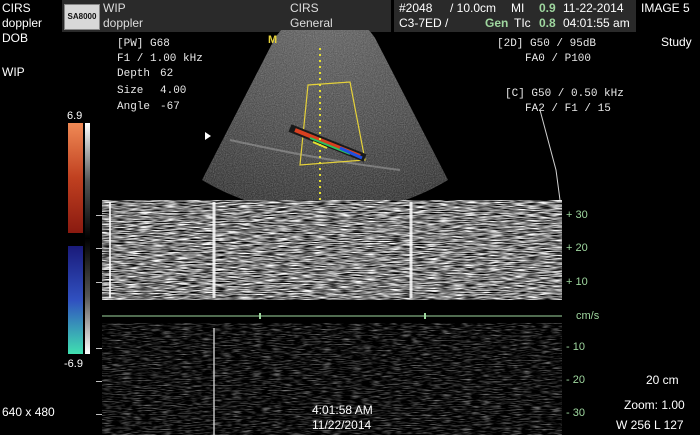 This screenshot has height=435, width=700. Describe the element at coordinates (75, 178) in the screenshot. I see `color-bar-positive` at that location.